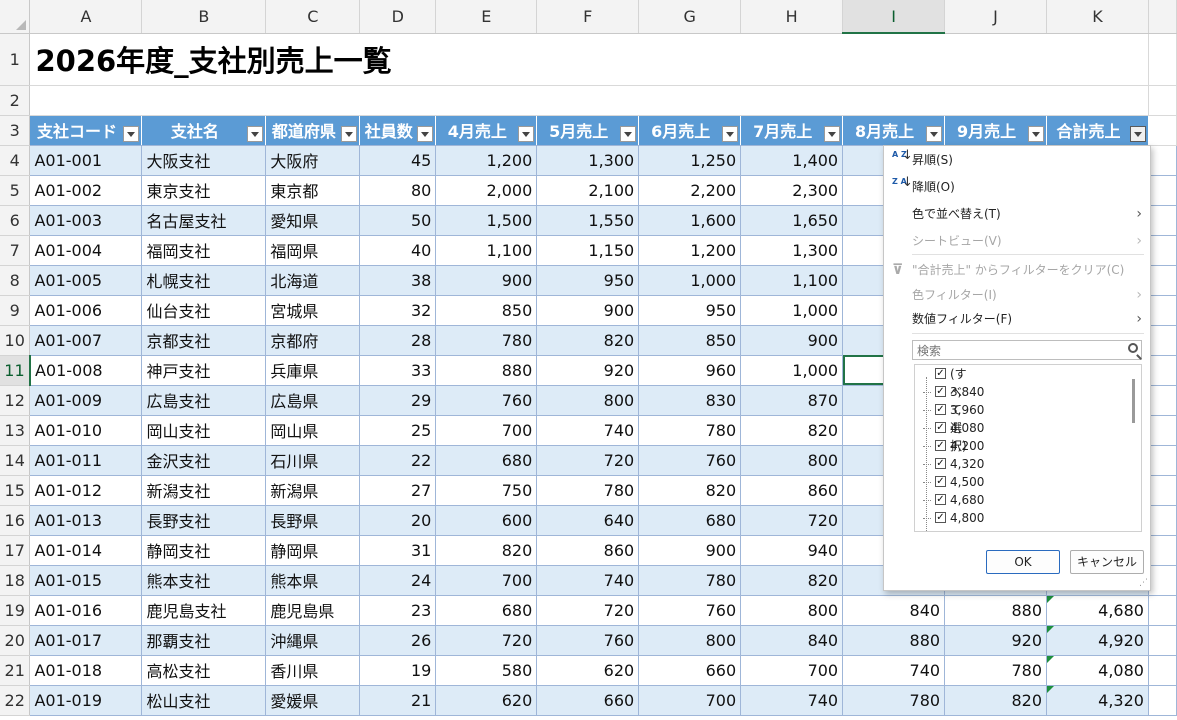 This screenshot has height=720, width=1177. I want to click on table-cell: 28, so click(398, 340).